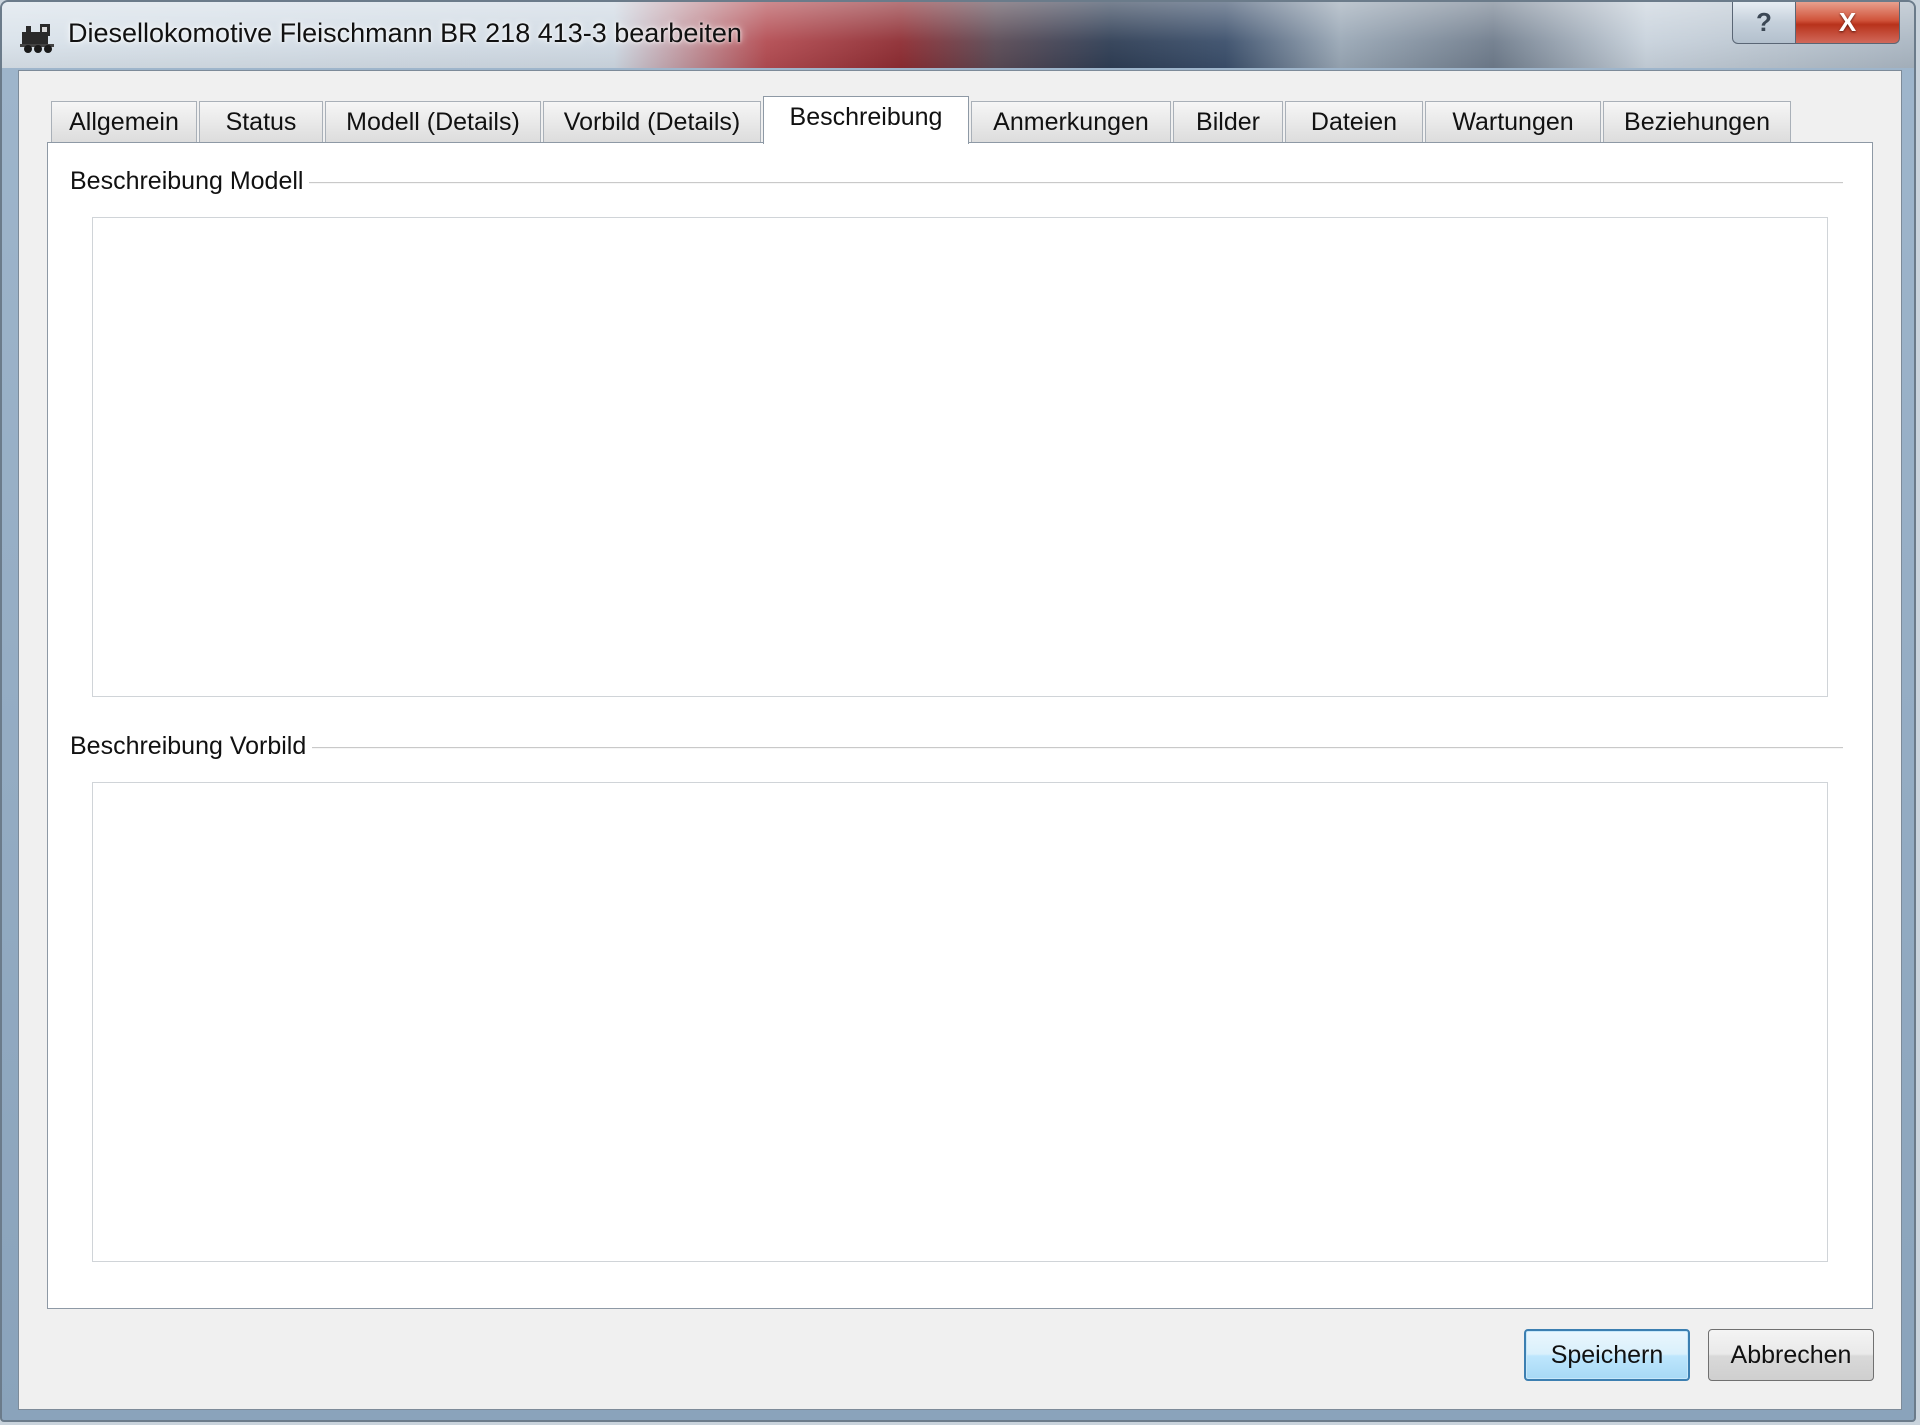 Image resolution: width=1920 pixels, height=1425 pixels. I want to click on close-icon: X, so click(1847, 22).